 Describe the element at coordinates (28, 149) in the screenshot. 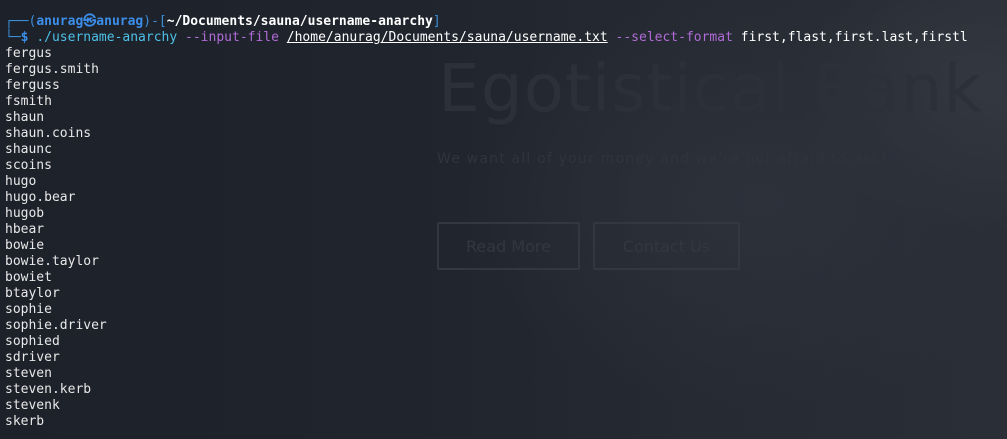

I see `output-line: shaunc` at that location.